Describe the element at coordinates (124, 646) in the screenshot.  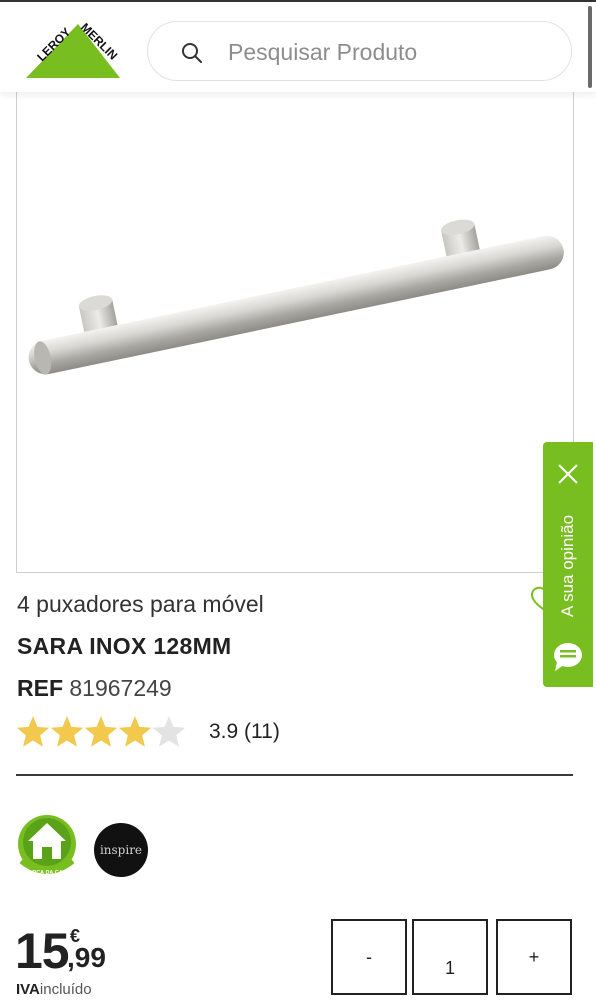
I see `product-model: SARA INOX 128MM` at that location.